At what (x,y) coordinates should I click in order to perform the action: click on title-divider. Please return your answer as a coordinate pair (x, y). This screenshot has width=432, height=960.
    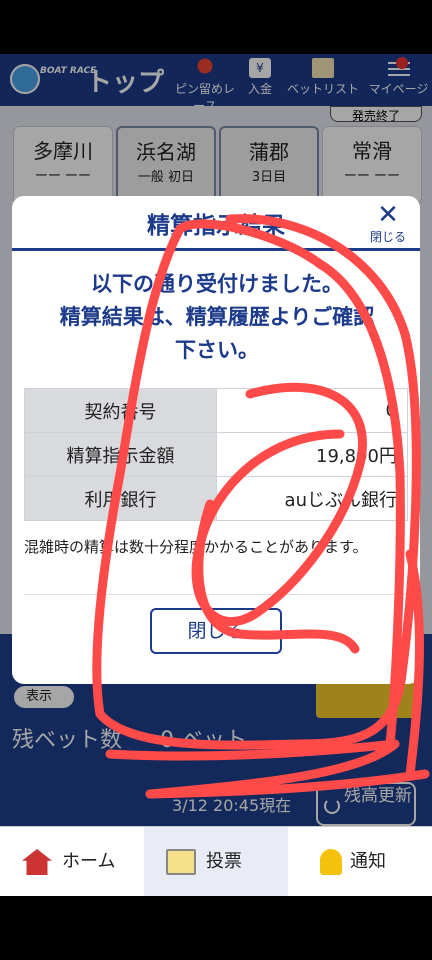
    Looking at the image, I should click on (216, 249).